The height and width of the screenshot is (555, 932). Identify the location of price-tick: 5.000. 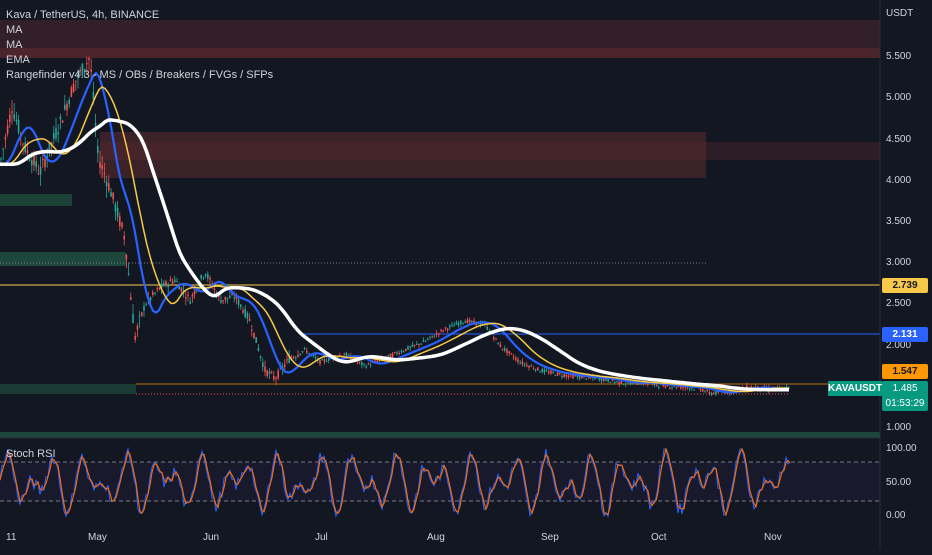
(899, 97).